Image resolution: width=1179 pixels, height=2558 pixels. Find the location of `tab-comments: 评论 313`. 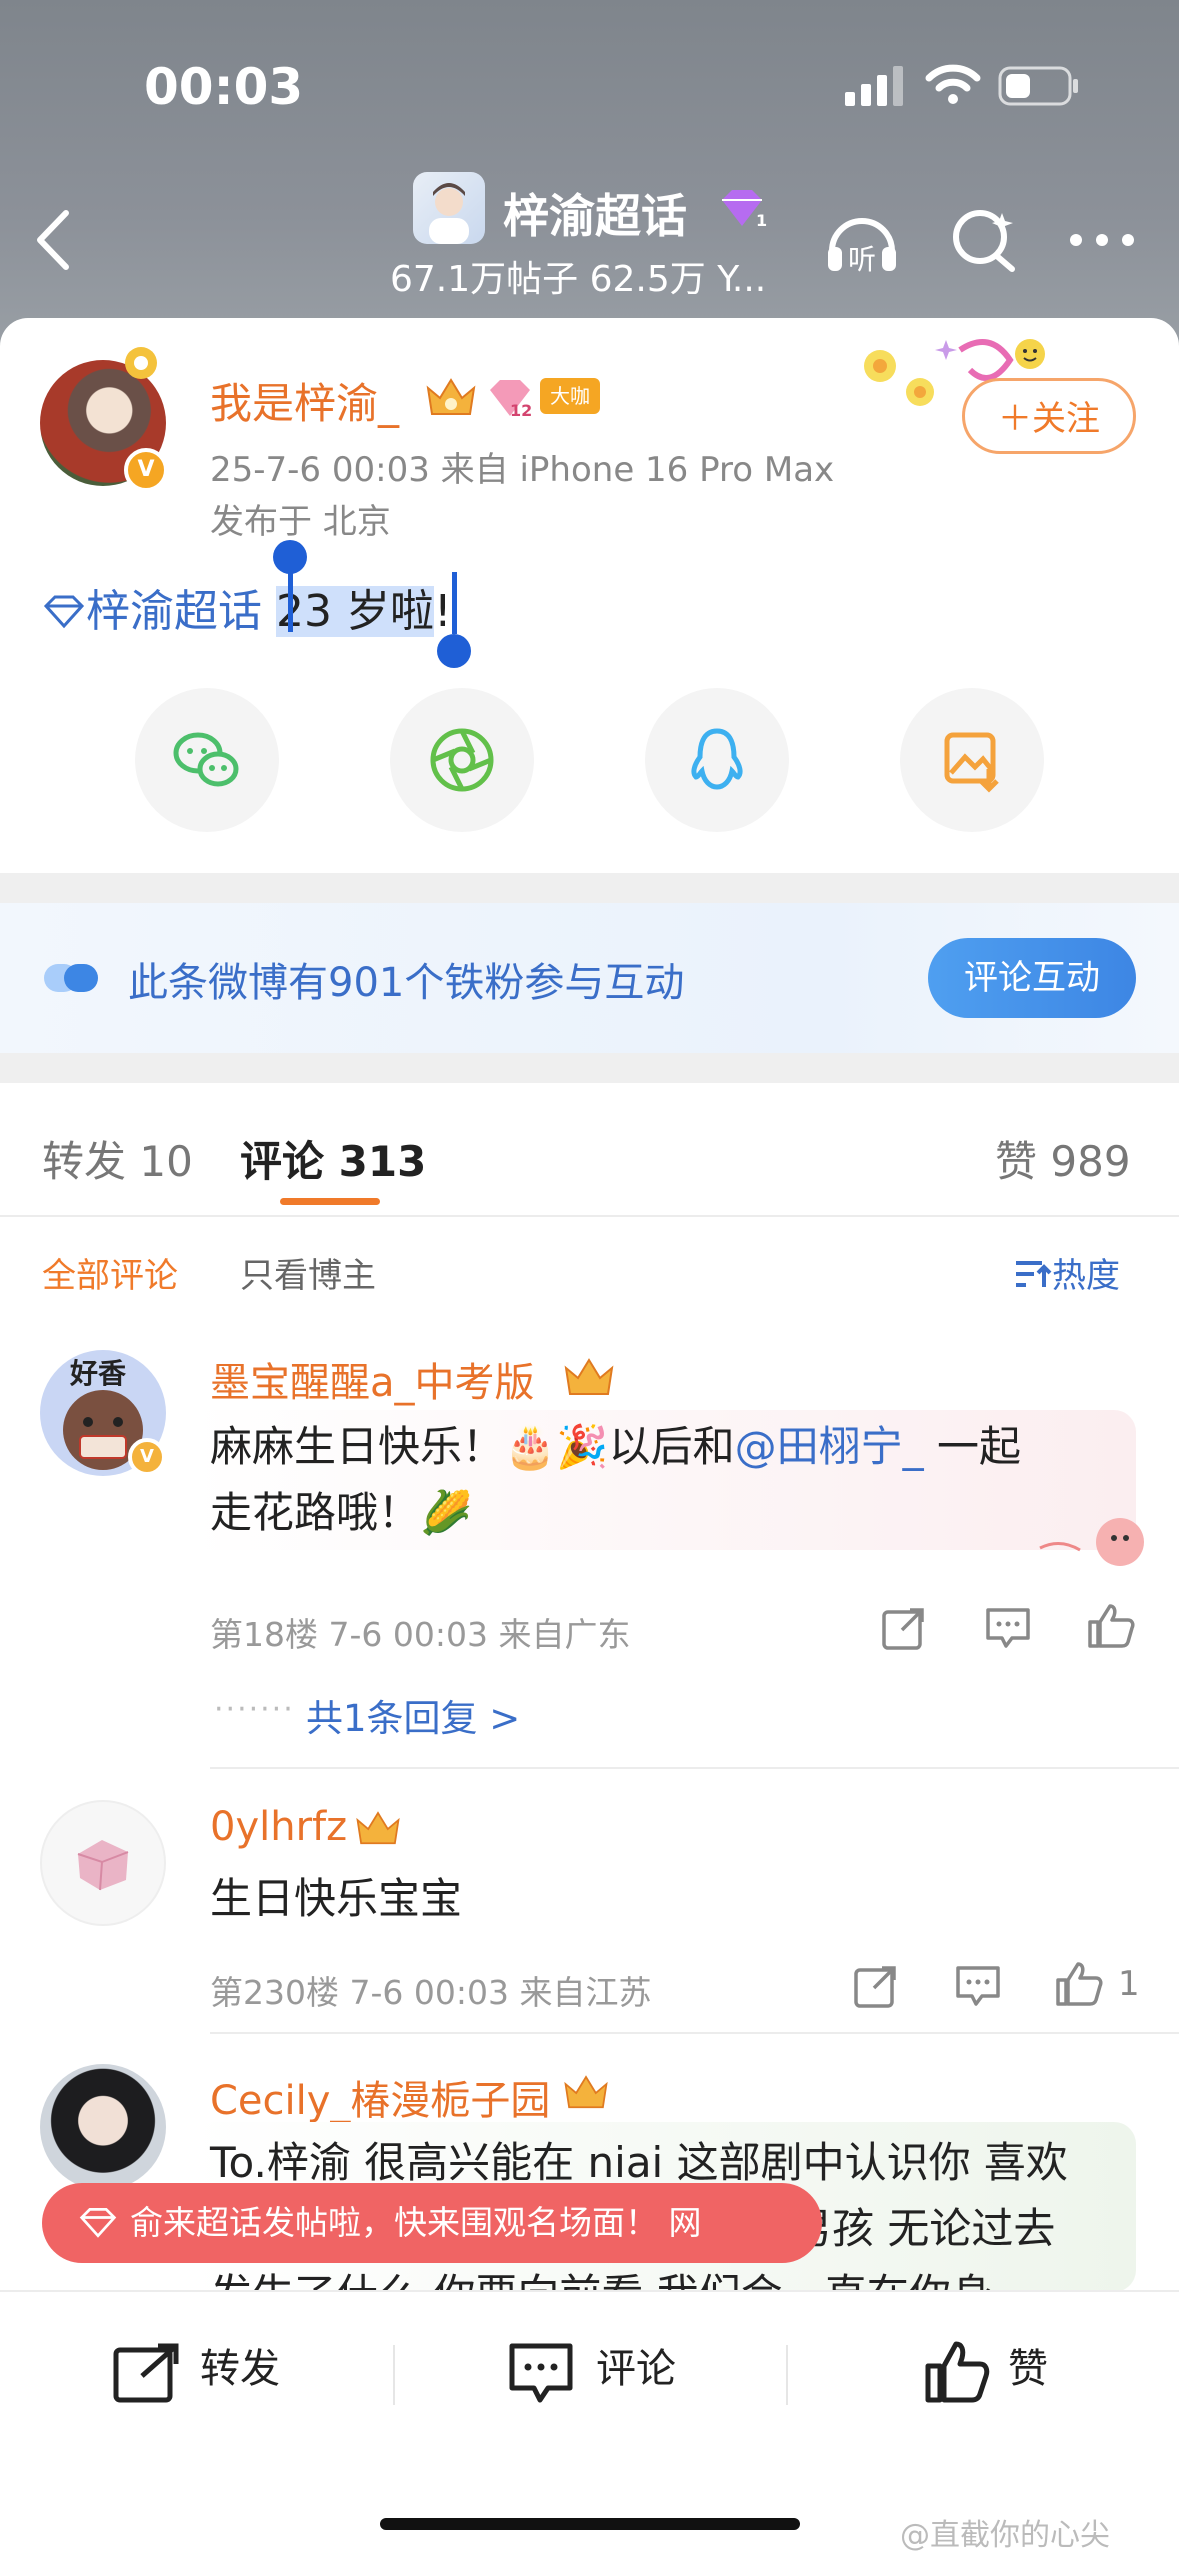

tab-comments: 评论 313 is located at coordinates (333, 1158).